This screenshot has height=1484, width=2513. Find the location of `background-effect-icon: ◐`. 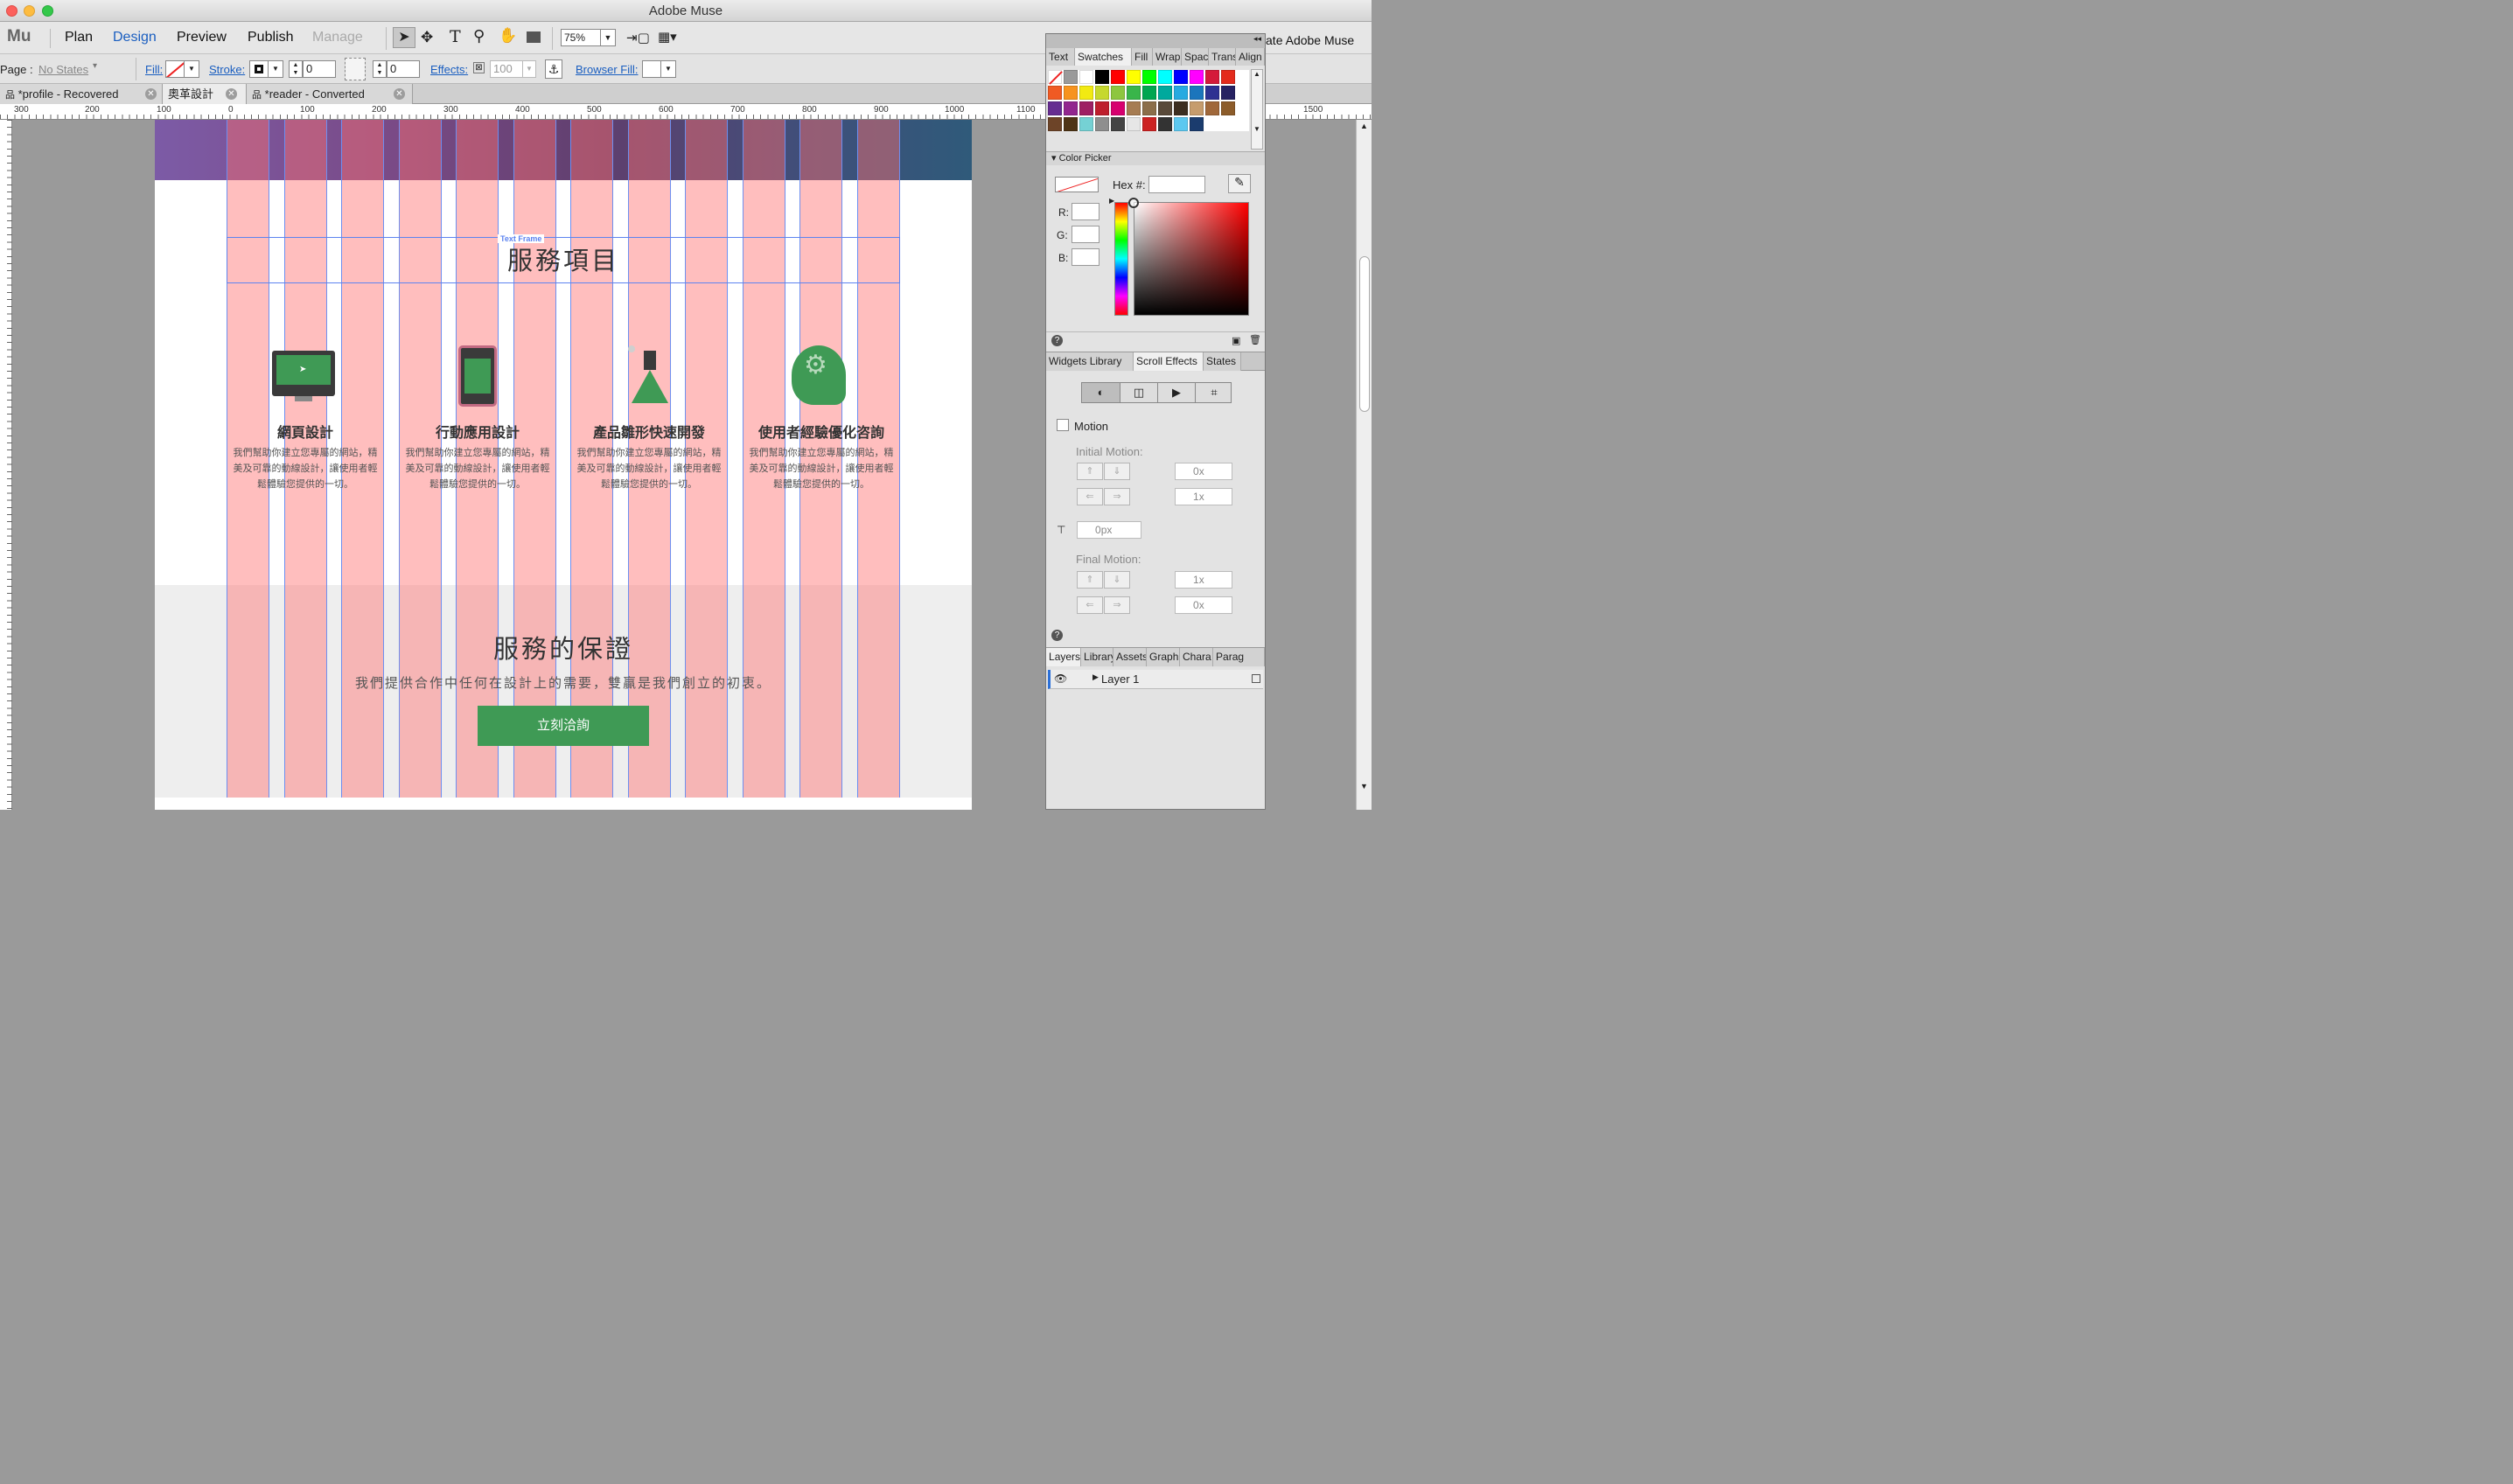

background-effect-icon: ◐ is located at coordinates (1101, 393).